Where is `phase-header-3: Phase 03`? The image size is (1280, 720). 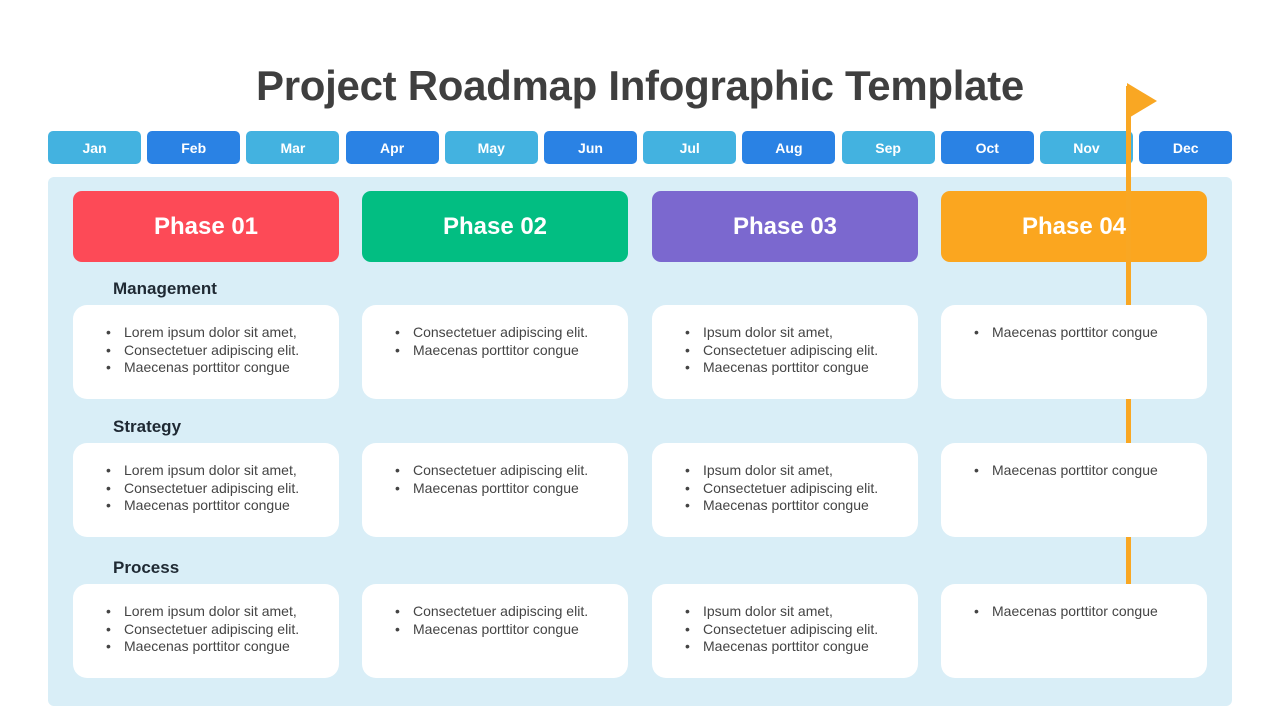 phase-header-3: Phase 03 is located at coordinates (785, 226).